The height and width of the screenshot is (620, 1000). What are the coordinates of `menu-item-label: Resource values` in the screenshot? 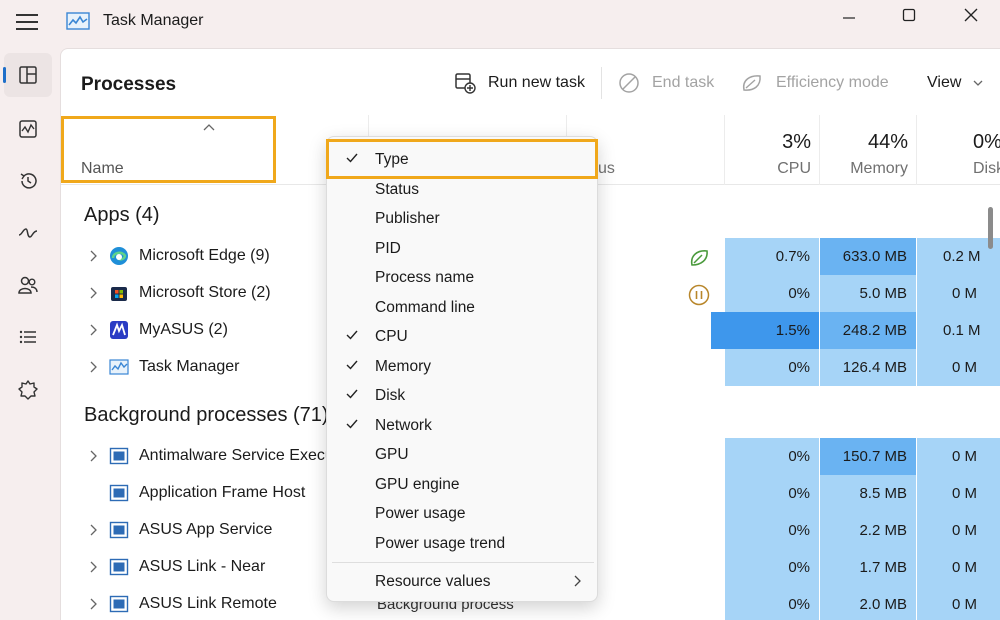 It's located at (433, 581).